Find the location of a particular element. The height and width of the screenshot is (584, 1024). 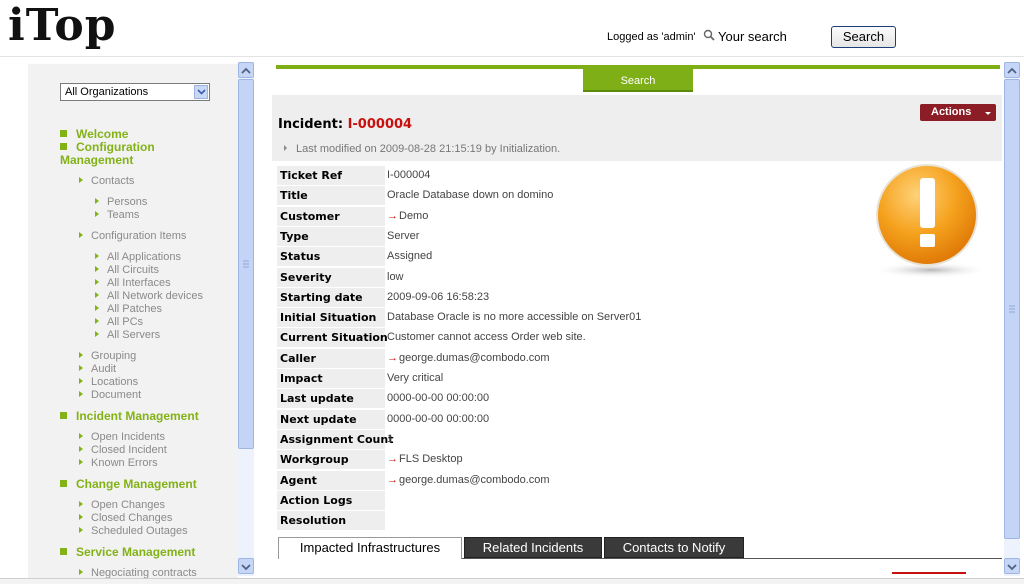

chevron-up-icon is located at coordinates (1012, 70).